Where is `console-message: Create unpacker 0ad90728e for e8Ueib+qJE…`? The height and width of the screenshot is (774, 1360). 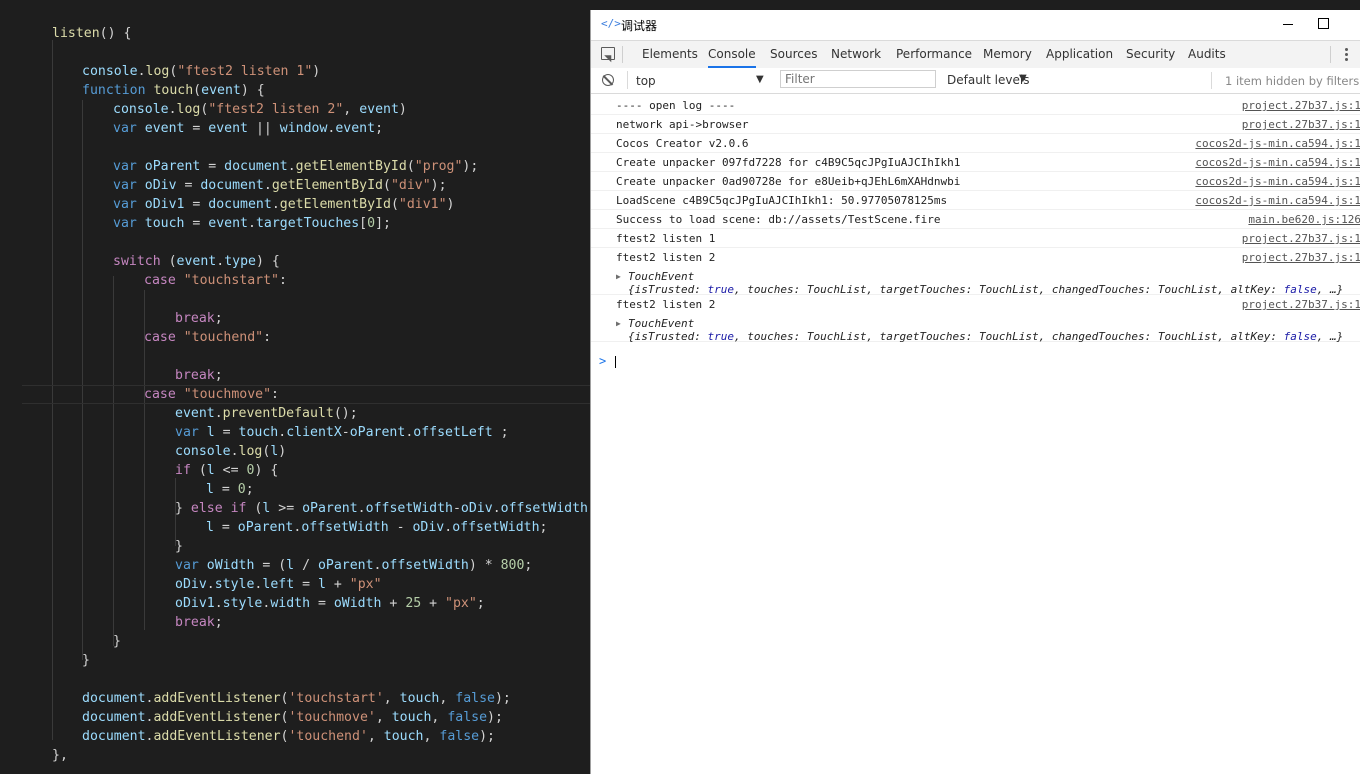
console-message: Create unpacker 0ad90728e for e8Ueib+qJE… is located at coordinates (975, 181).